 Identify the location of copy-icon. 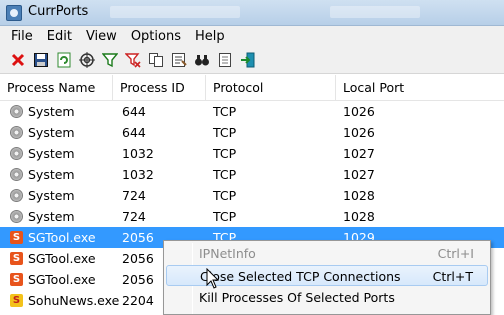
(156, 60).